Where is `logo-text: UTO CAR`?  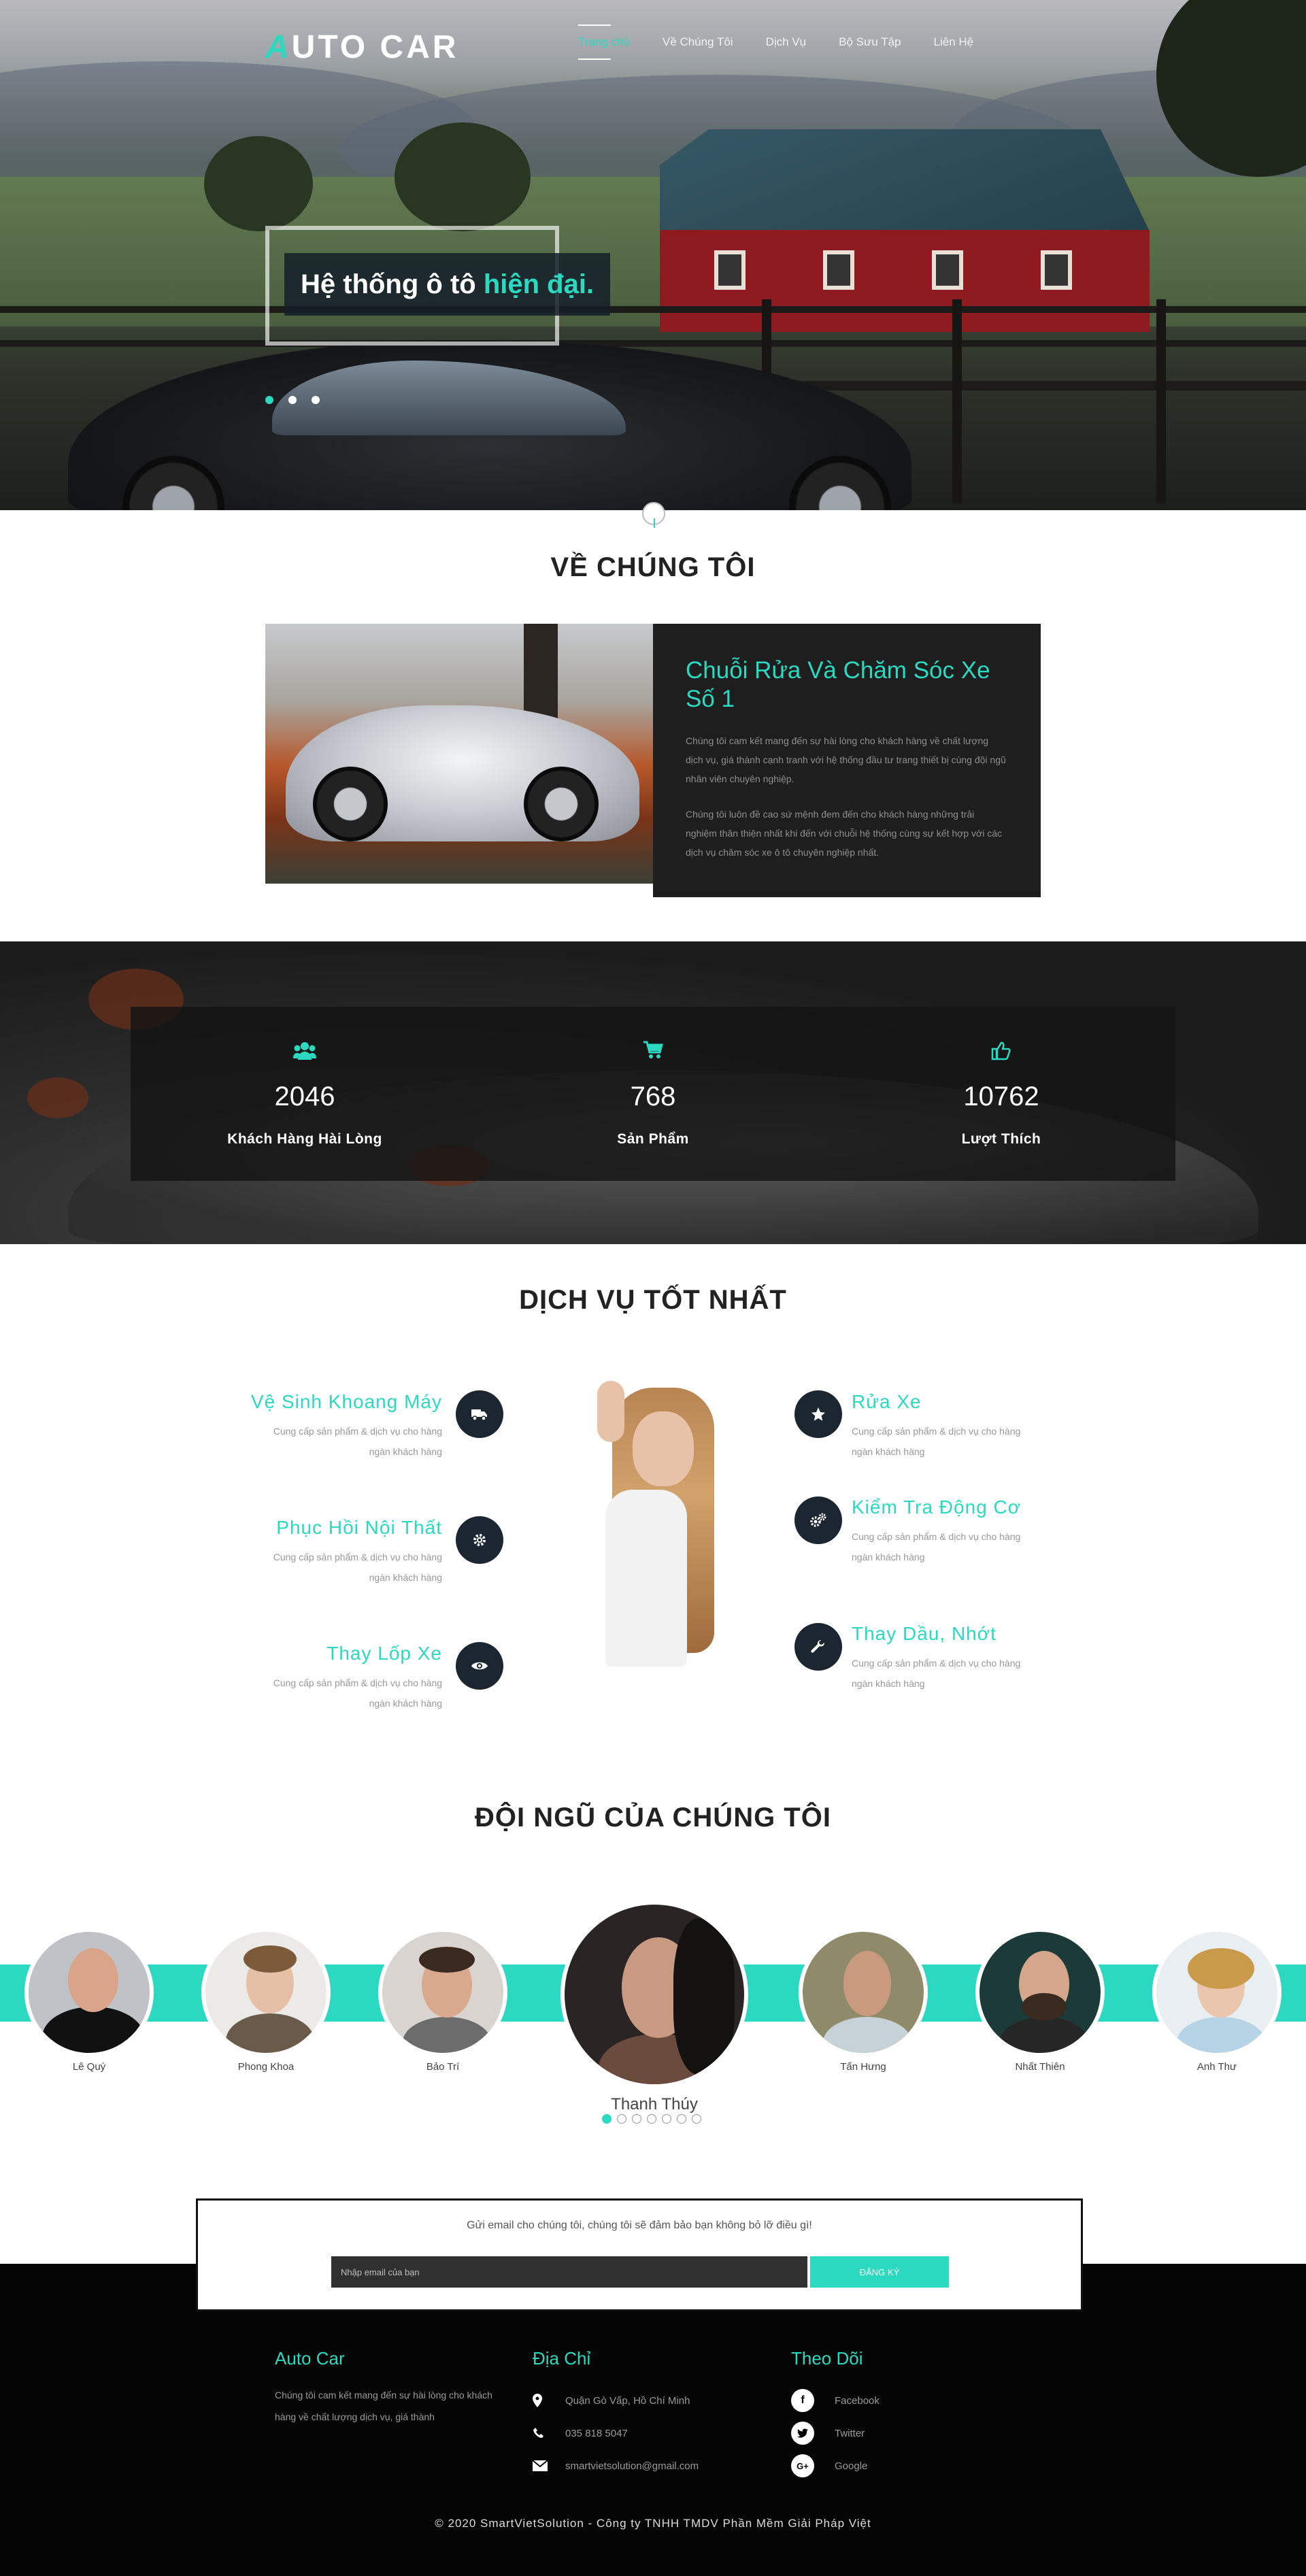
logo-text: UTO CAR is located at coordinates (375, 47).